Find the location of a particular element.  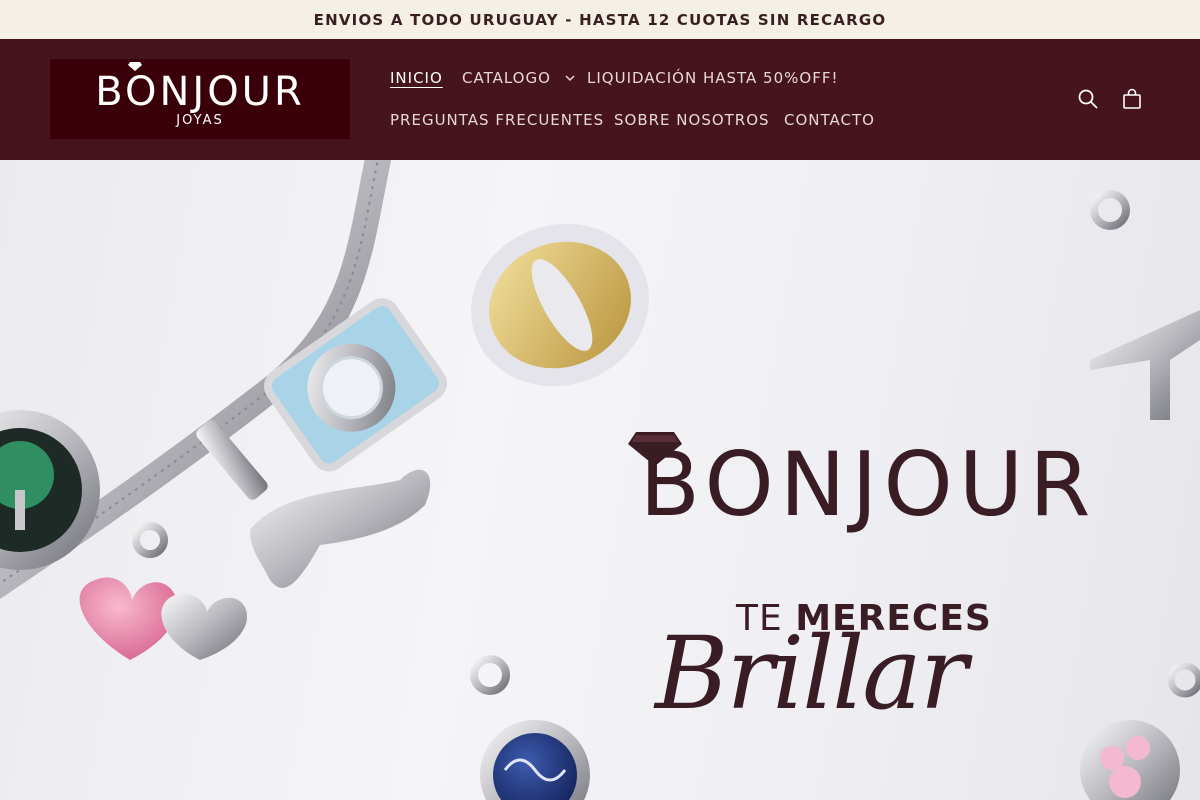

nav-item-inicio: INICIO is located at coordinates (416, 78).